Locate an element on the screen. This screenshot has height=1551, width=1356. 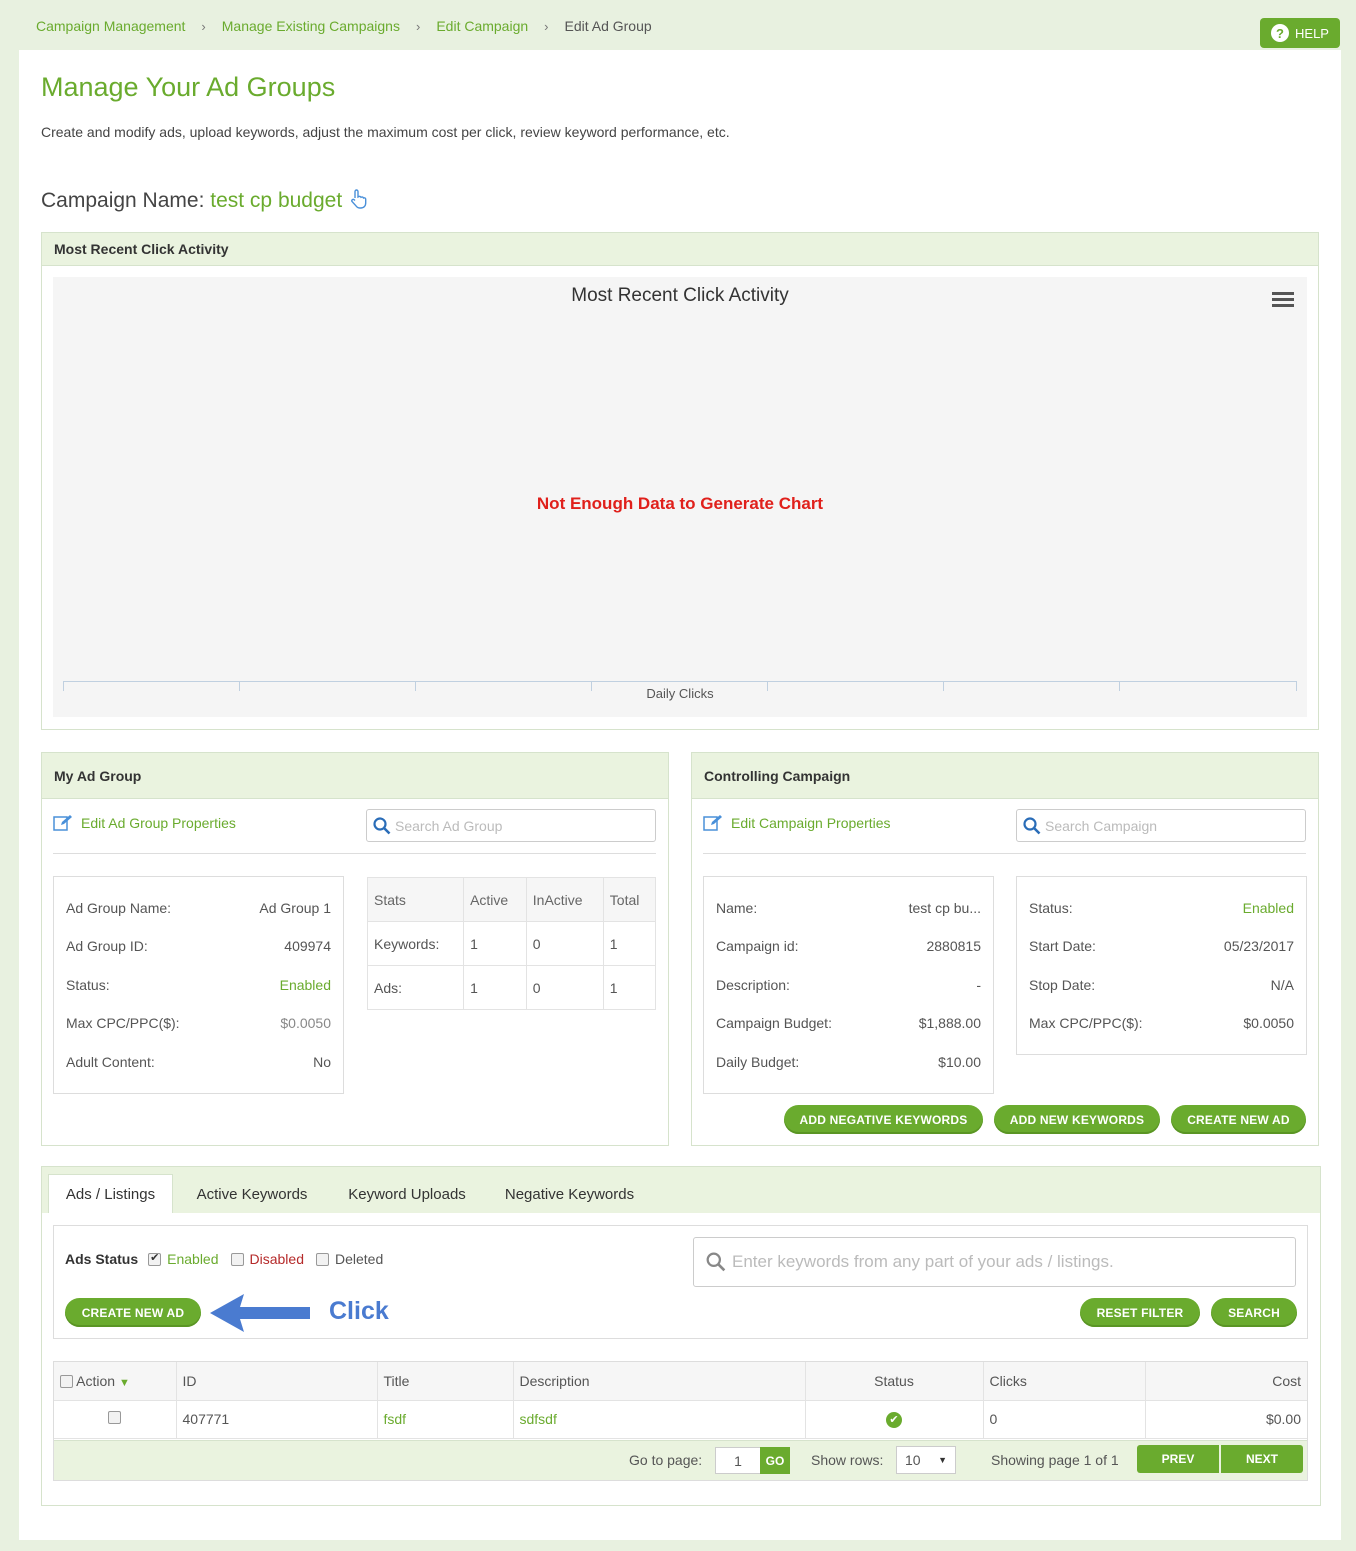
stats-row: Ads: 1 0 1 is located at coordinates (511, 987).